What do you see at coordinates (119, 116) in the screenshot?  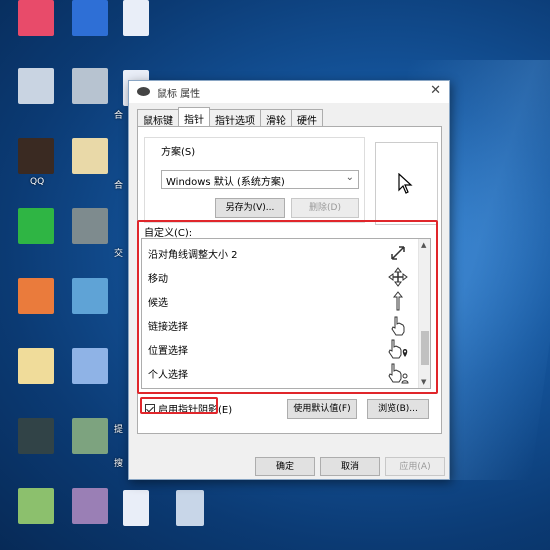 I see `desktop-label-he1: 合` at bounding box center [119, 116].